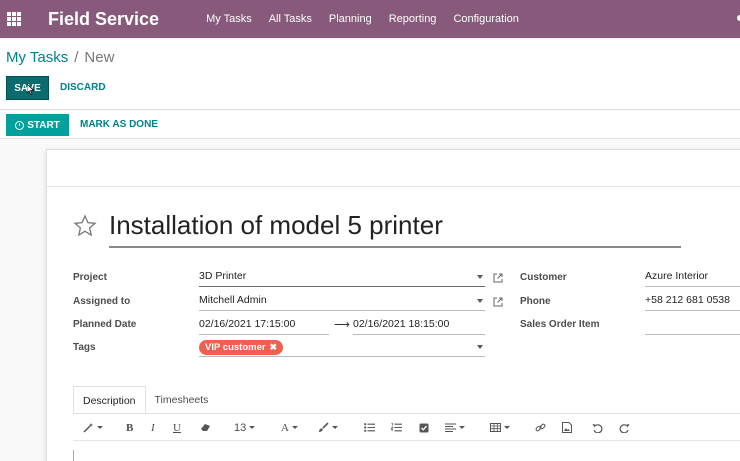  What do you see at coordinates (393, 186) in the screenshot?
I see `sheet-divider` at bounding box center [393, 186].